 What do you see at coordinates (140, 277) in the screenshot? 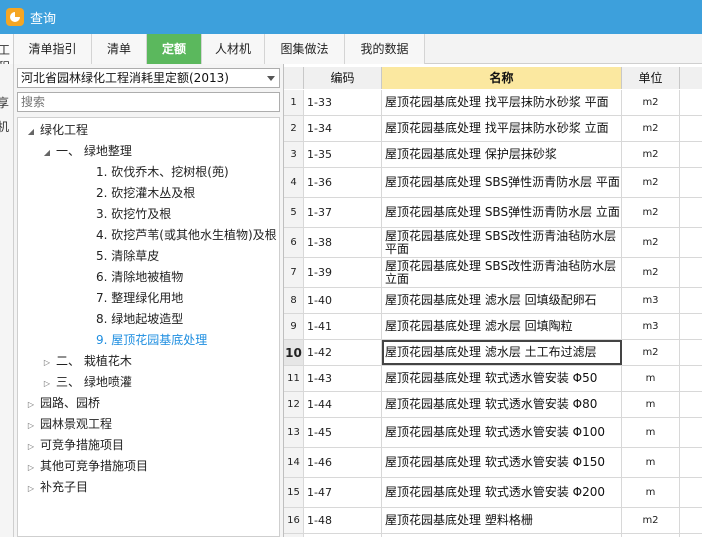
I see `tree-node-label: 6. 清除地被植物` at bounding box center [140, 277].